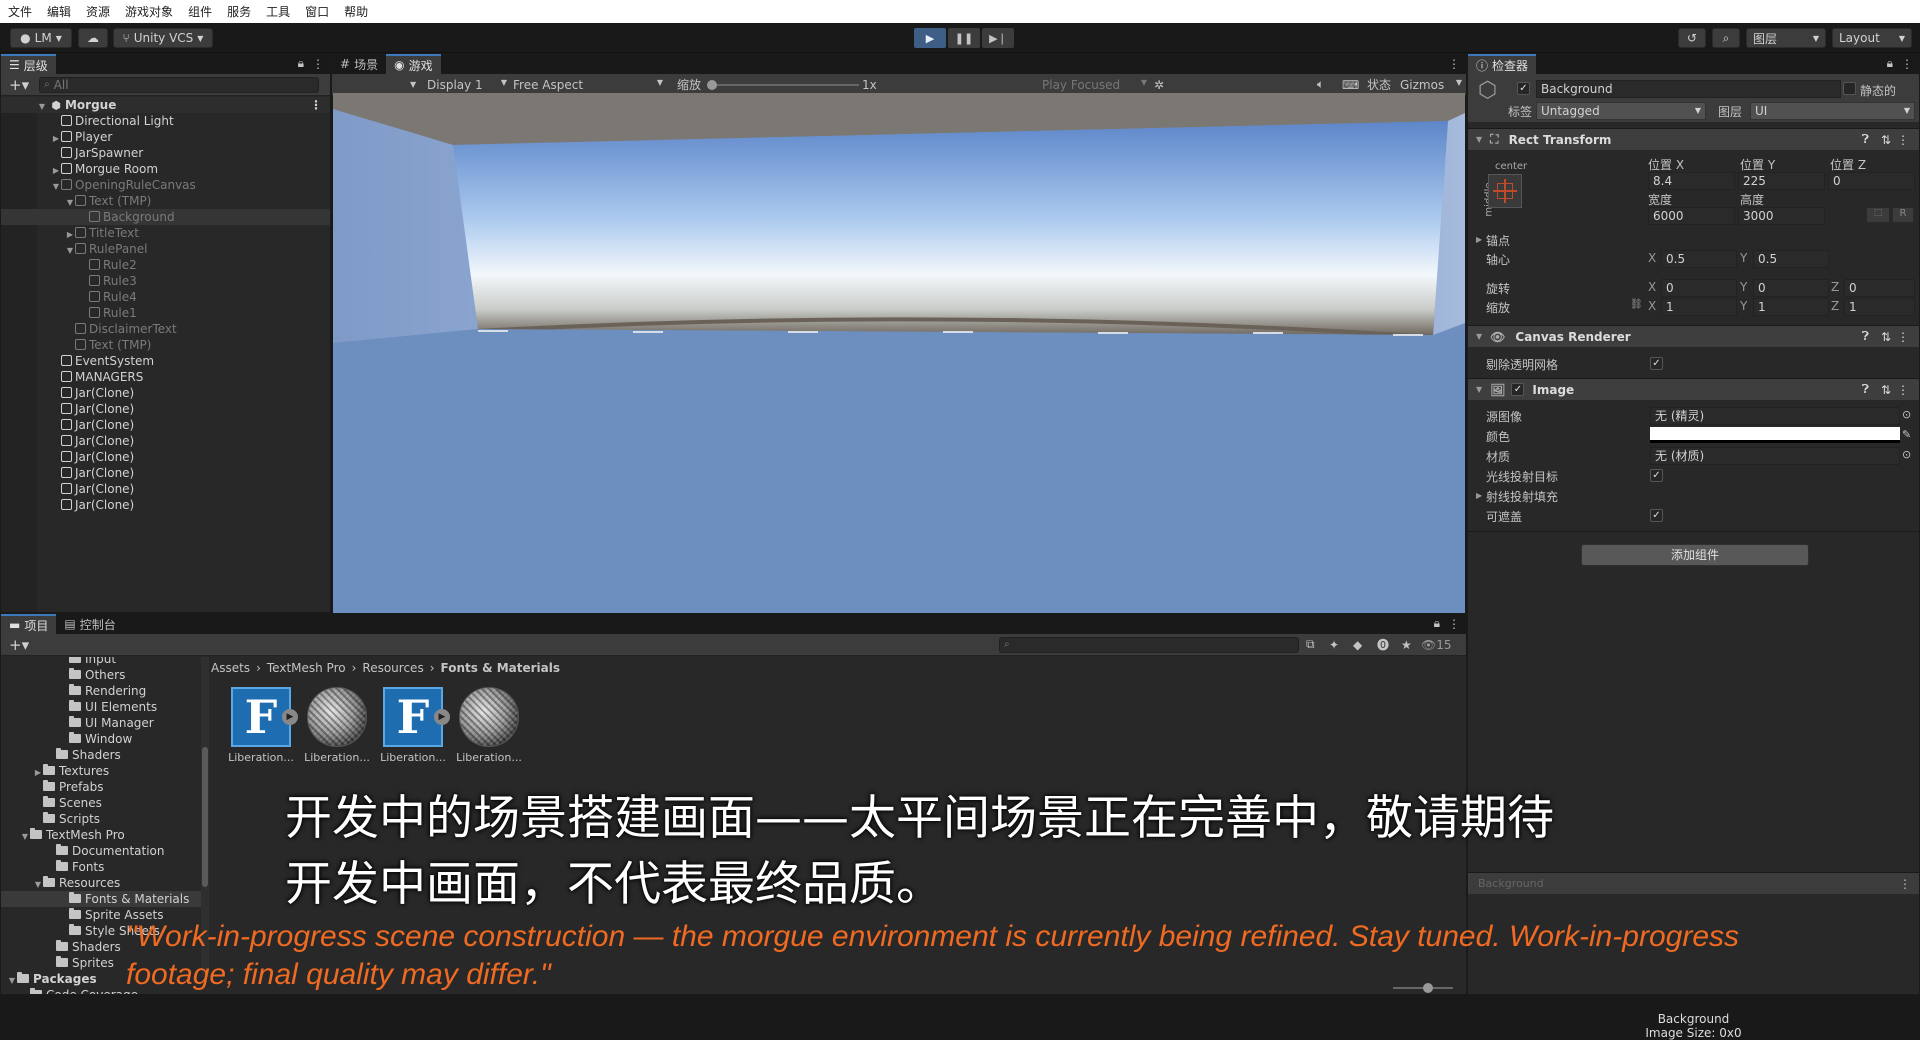 The height and width of the screenshot is (1040, 1920). What do you see at coordinates (101, 883) in the screenshot?
I see `project-tree-item: ▼ Resources` at bounding box center [101, 883].